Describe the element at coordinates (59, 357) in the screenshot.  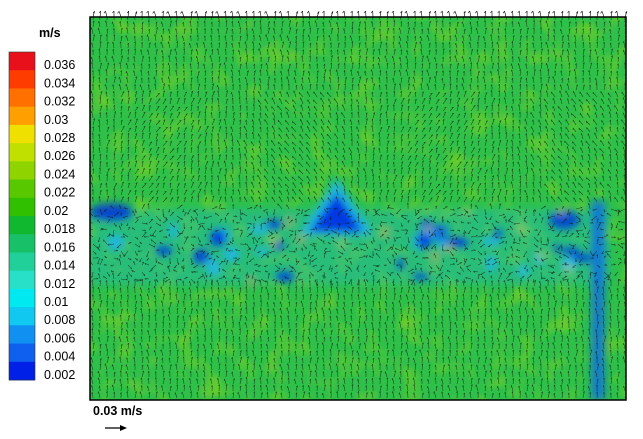
I see `colorbar-tick-label: 0.004` at that location.